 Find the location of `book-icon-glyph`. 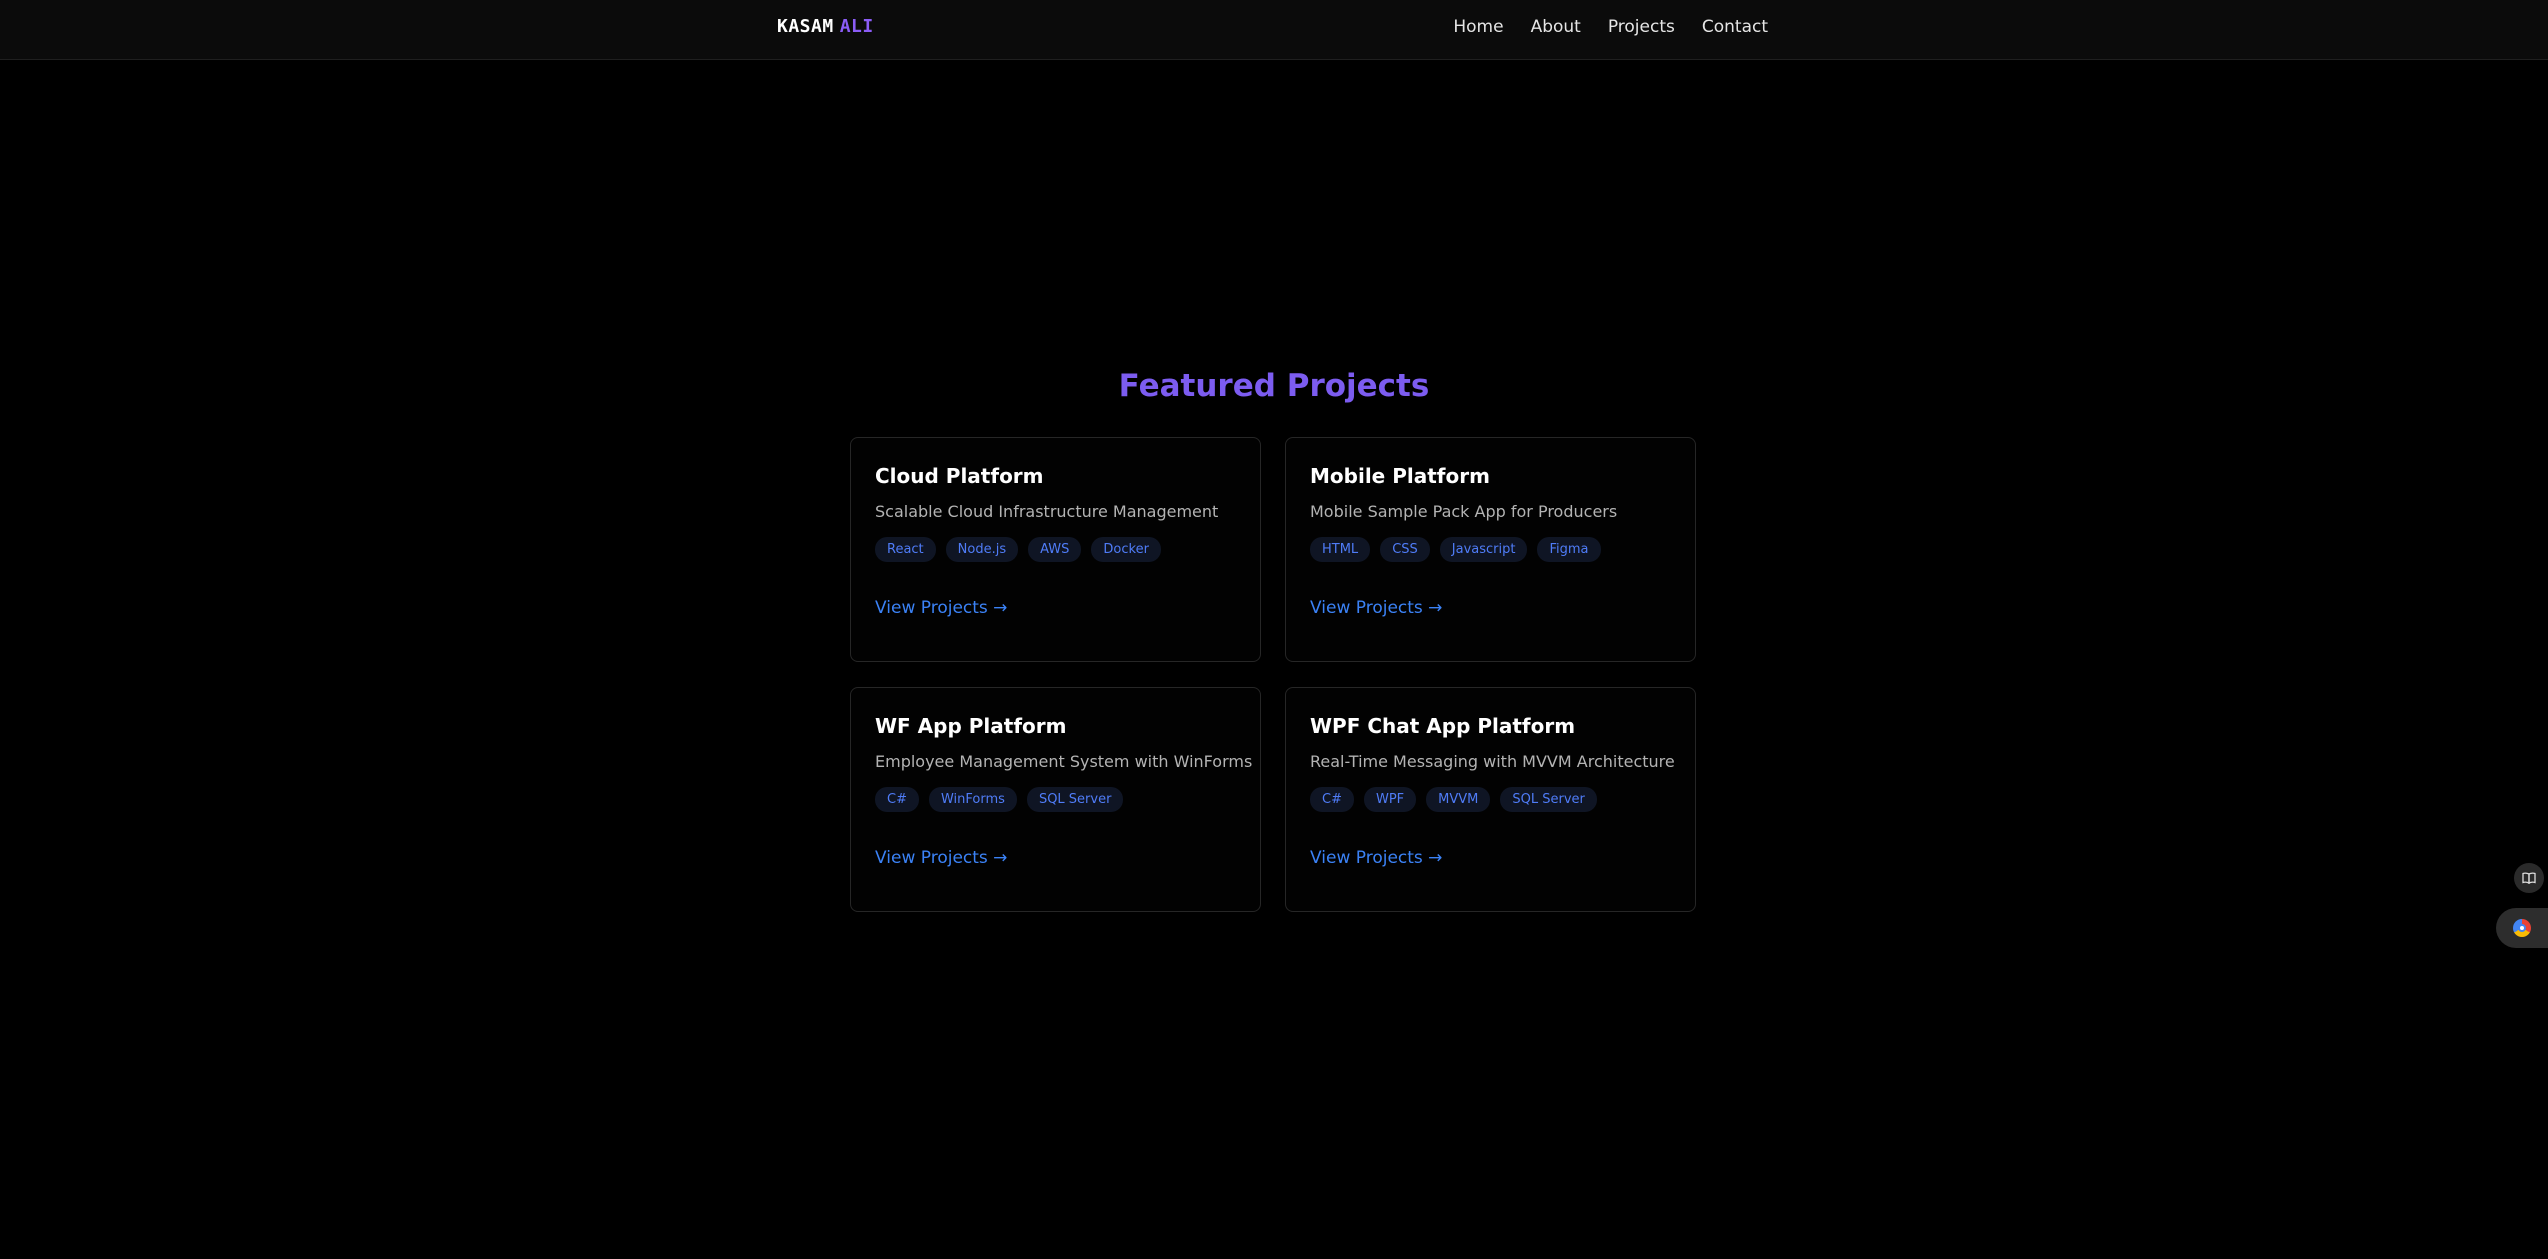

book-icon-glyph is located at coordinates (2529, 878).